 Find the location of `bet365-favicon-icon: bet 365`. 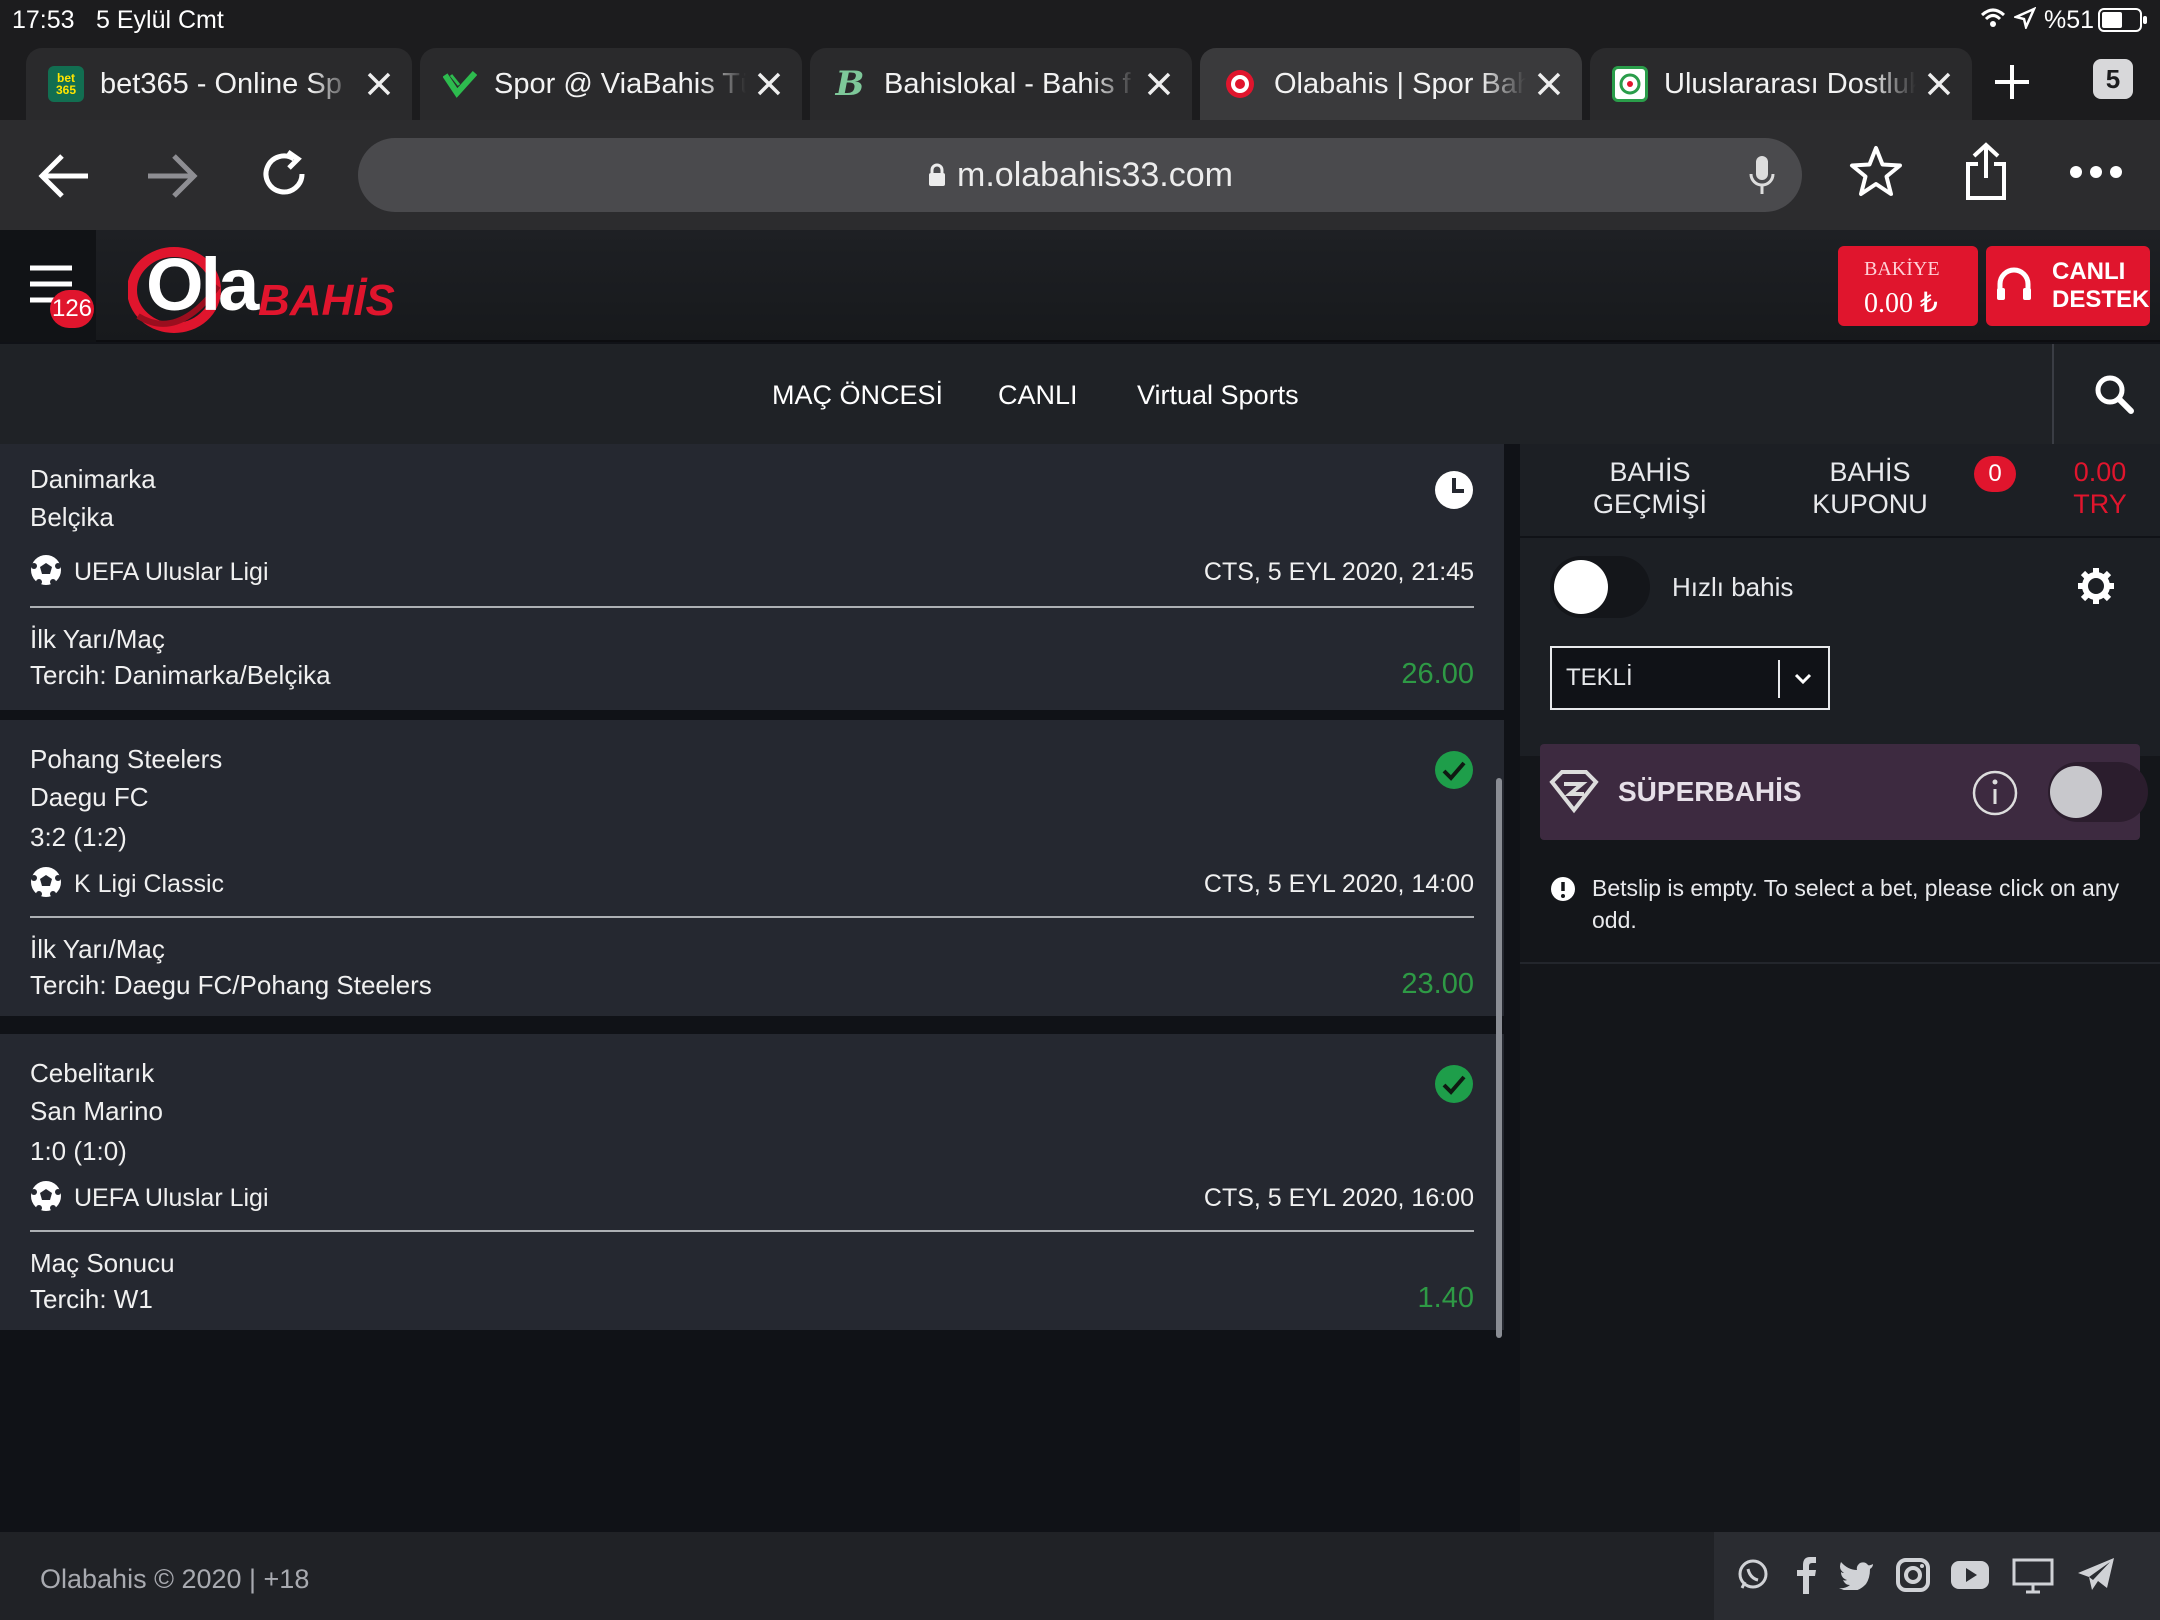

bet365-favicon-icon: bet 365 is located at coordinates (66, 84).